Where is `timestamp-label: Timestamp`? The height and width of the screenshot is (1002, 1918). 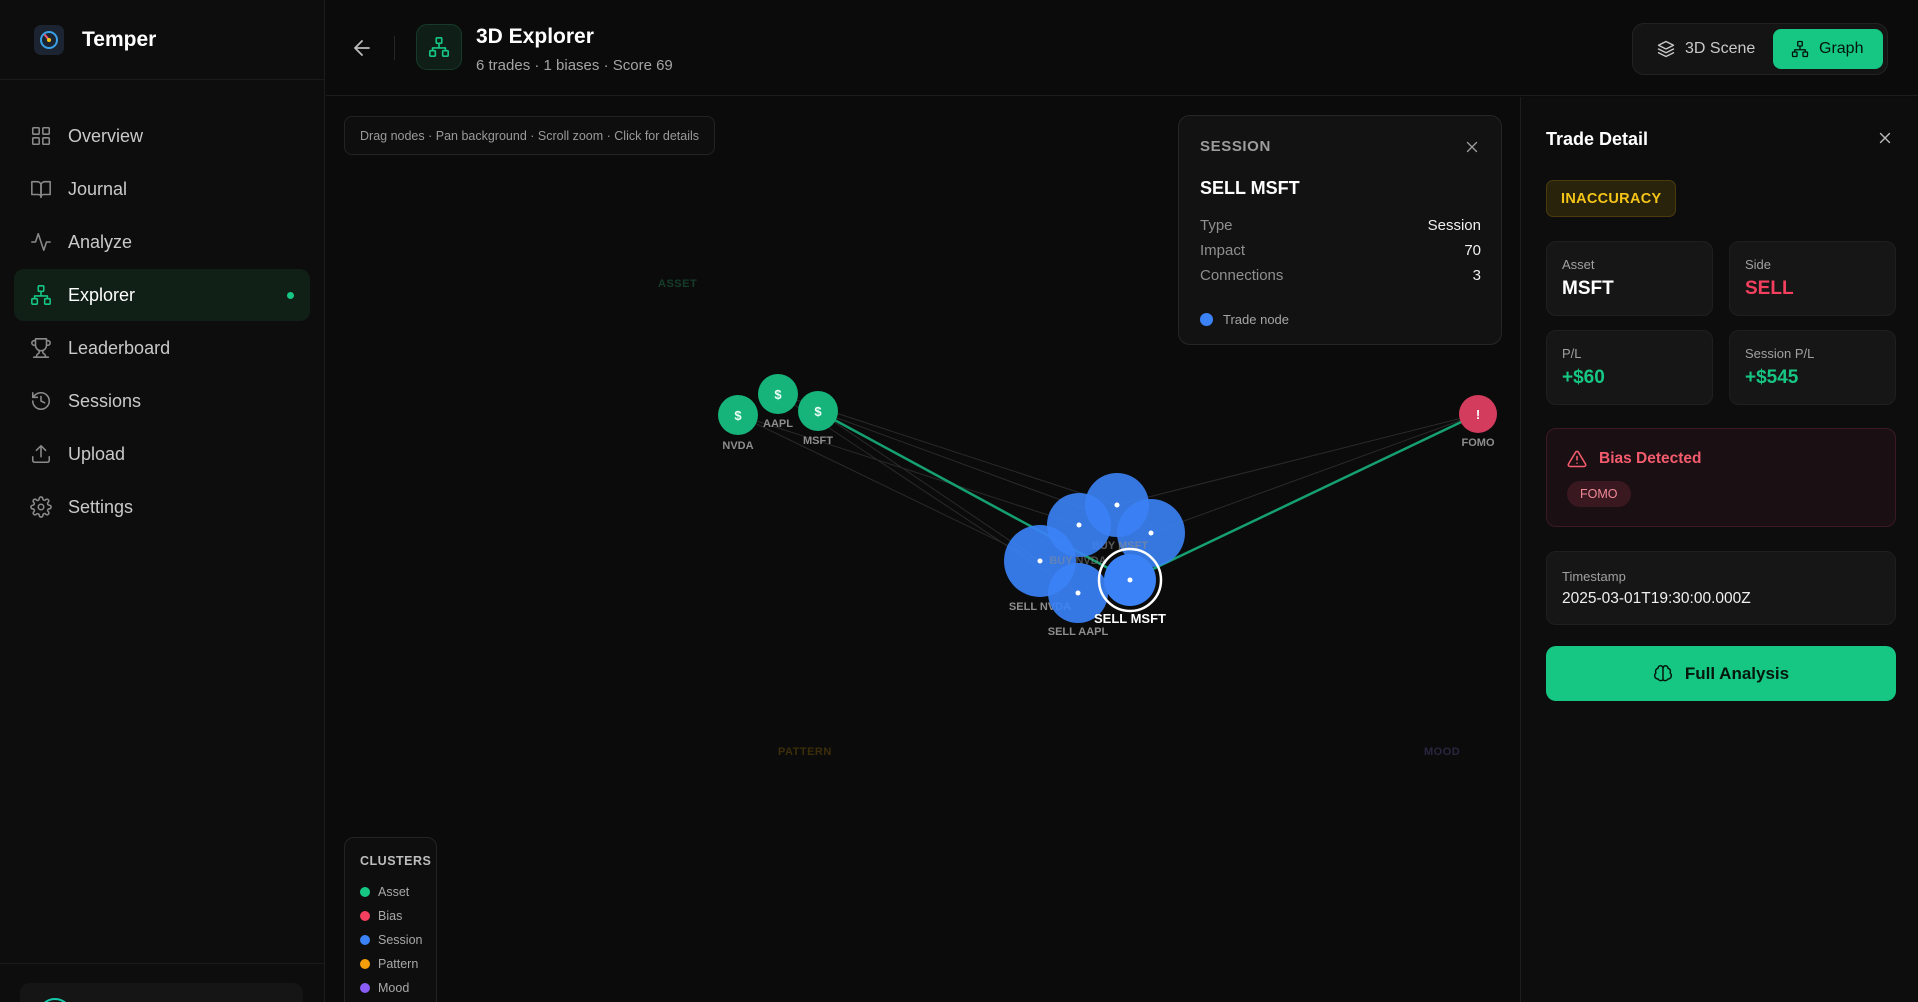
timestamp-label: Timestamp is located at coordinates (1594, 576).